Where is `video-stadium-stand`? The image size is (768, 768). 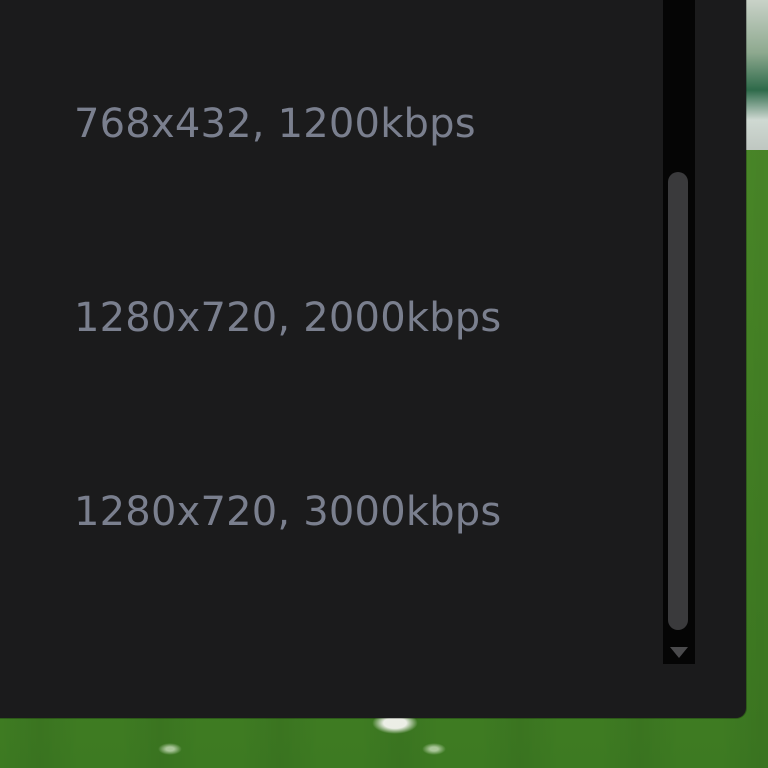 video-stadium-stand is located at coordinates (756, 75).